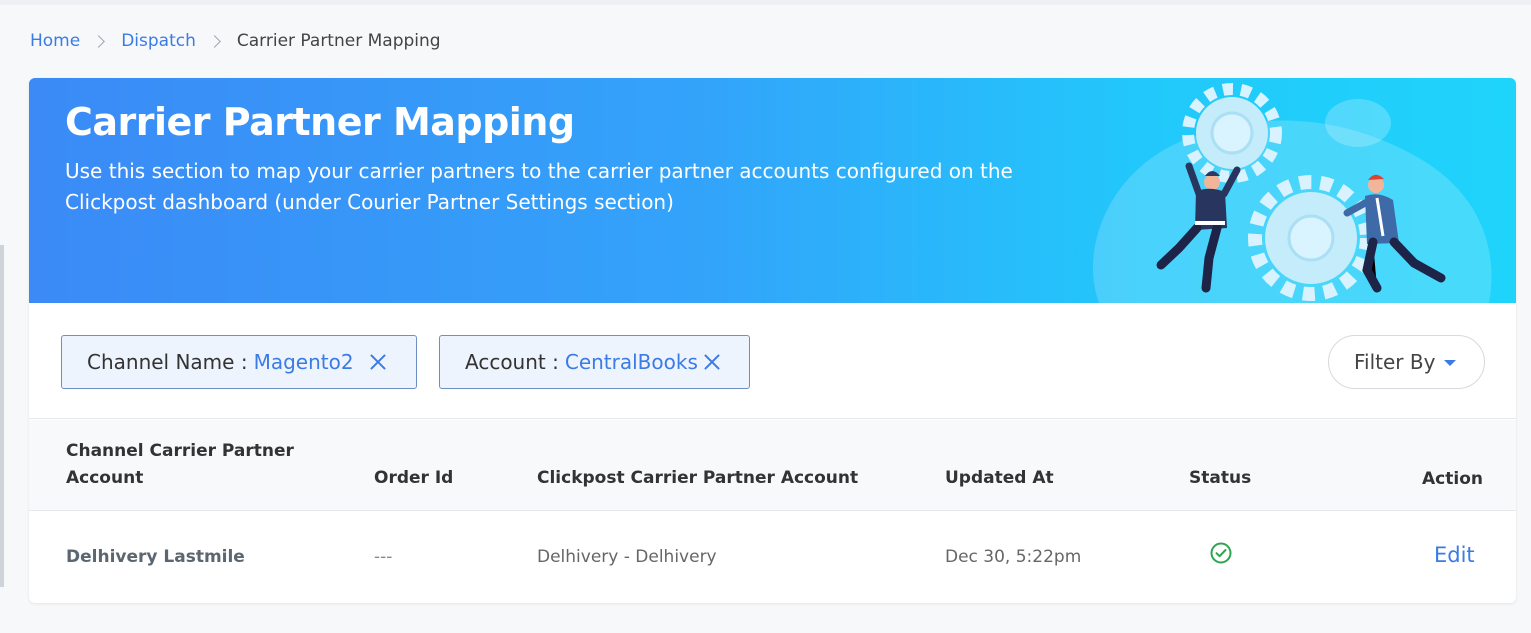  I want to click on filter-by-label: Filter By, so click(1395, 362).